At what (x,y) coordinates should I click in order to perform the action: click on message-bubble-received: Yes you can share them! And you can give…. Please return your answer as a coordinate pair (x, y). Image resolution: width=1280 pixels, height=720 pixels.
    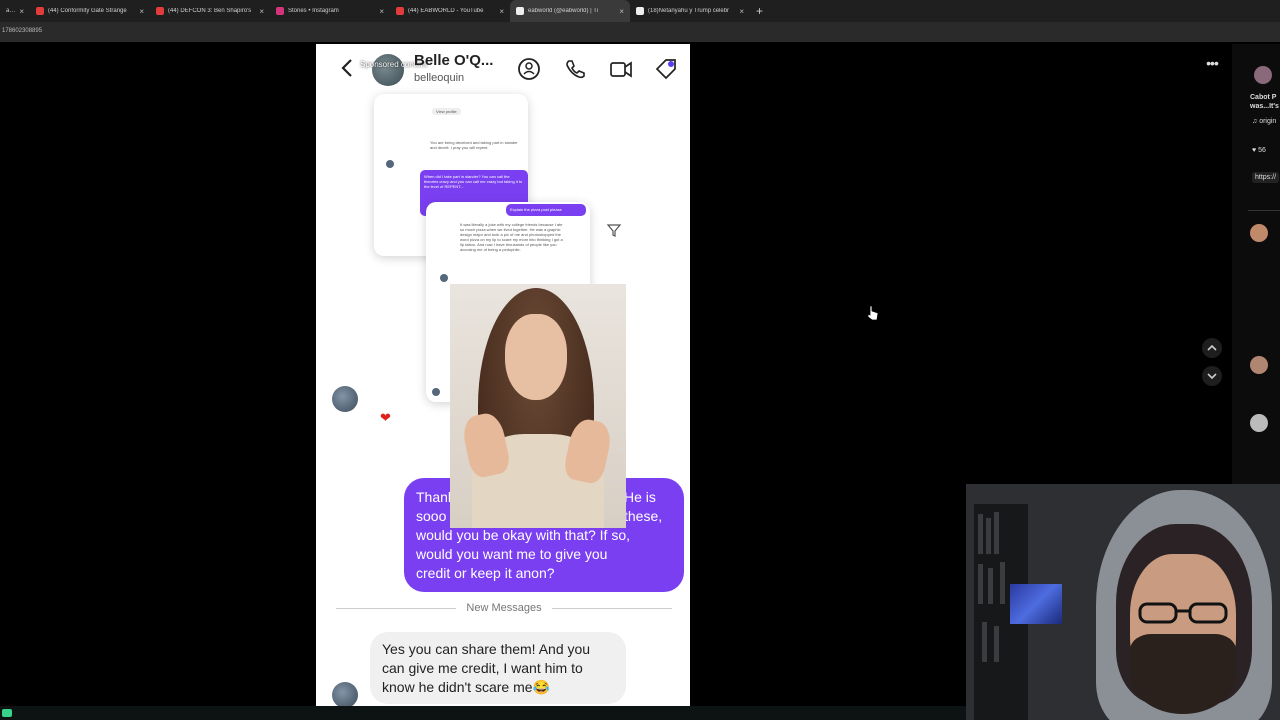
    Looking at the image, I should click on (498, 668).